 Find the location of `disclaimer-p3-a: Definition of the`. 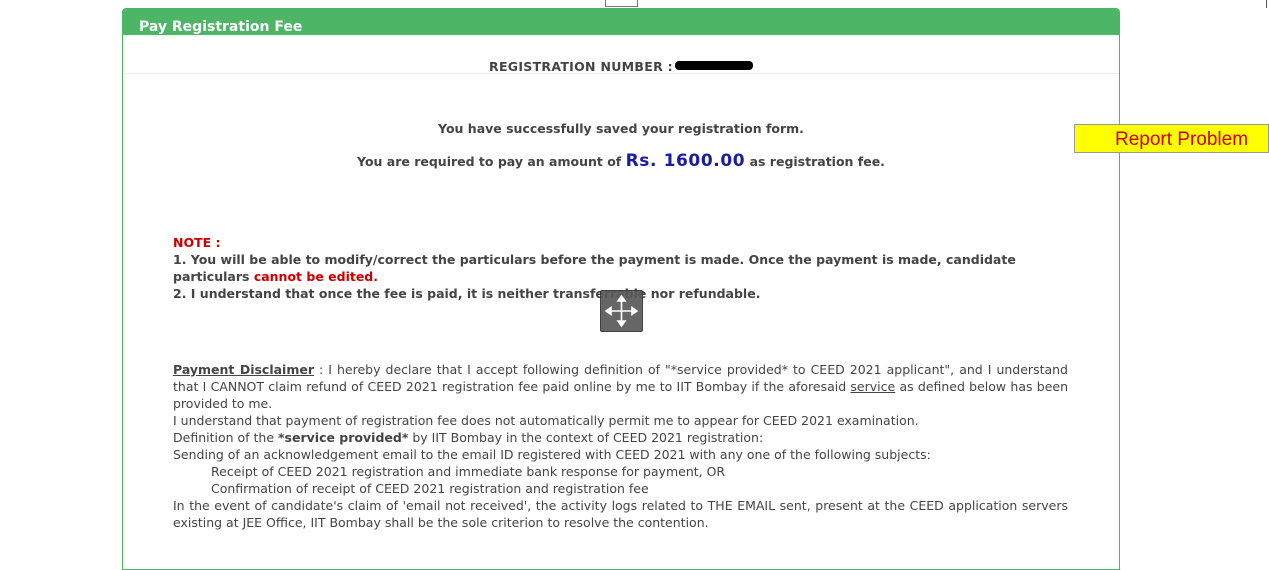

disclaimer-p3-a: Definition of the is located at coordinates (226, 437).